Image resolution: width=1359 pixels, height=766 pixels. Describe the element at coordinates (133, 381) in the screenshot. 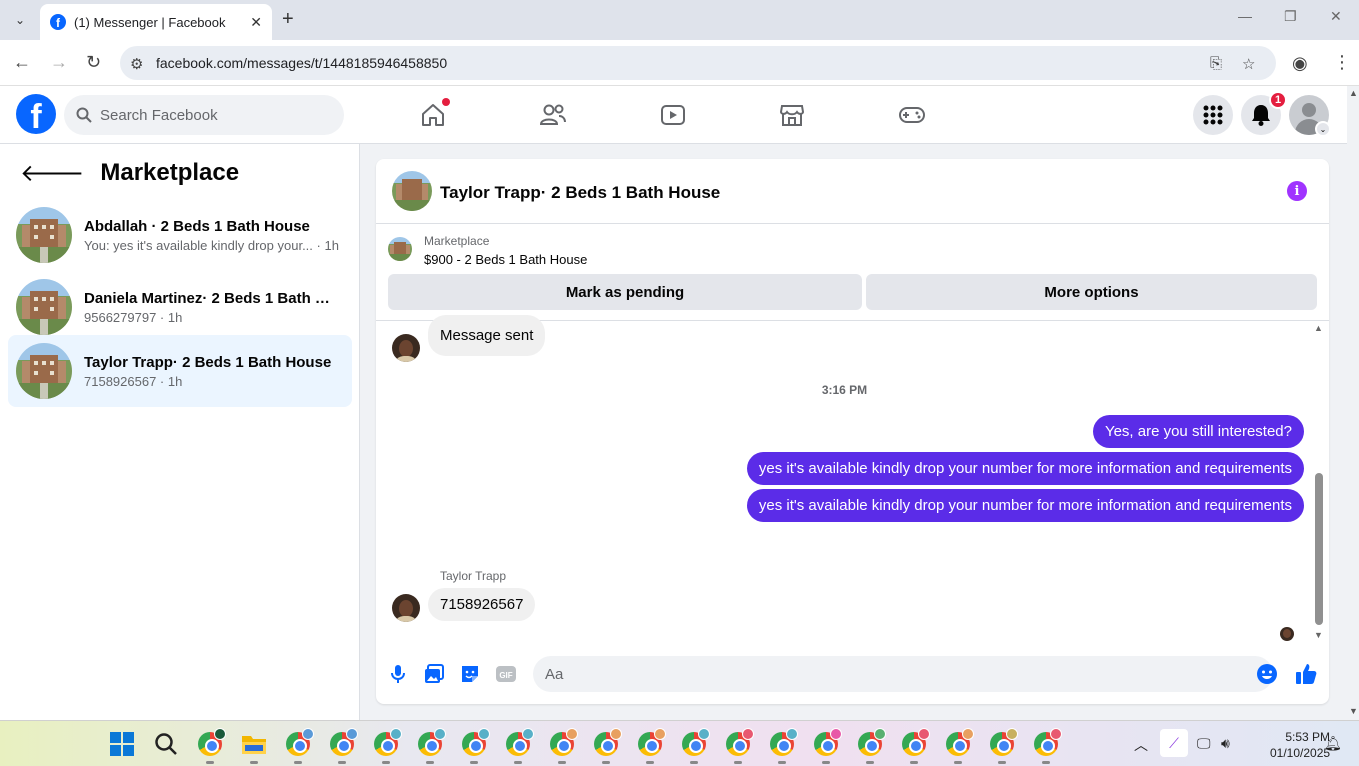

I see `conversation-preview: 7158926567 · 1h` at that location.